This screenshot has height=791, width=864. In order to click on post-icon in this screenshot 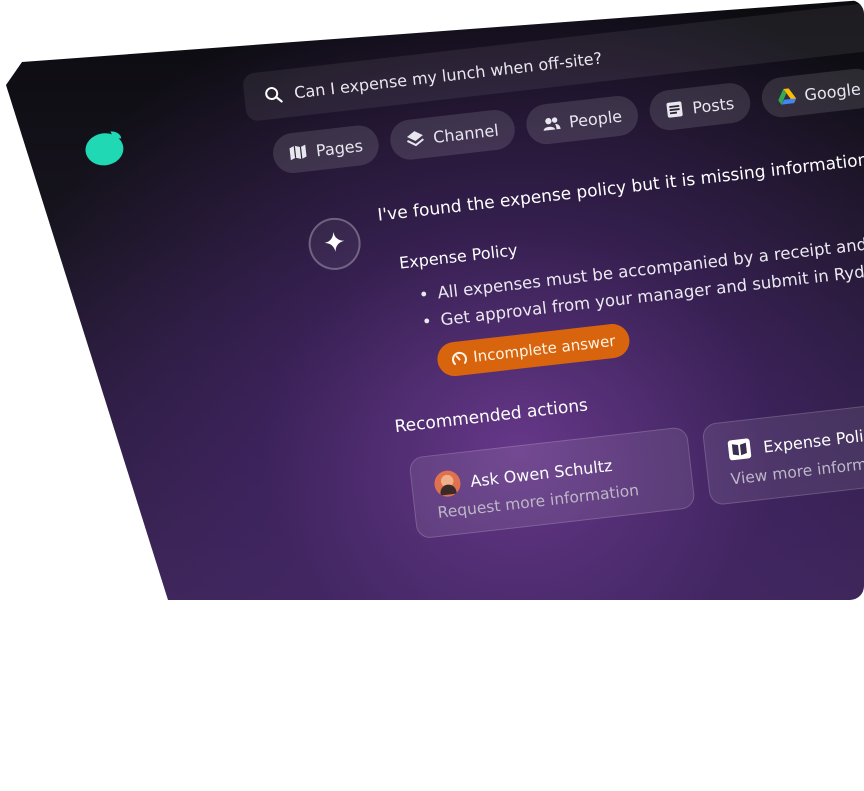, I will do `click(675, 110)`.